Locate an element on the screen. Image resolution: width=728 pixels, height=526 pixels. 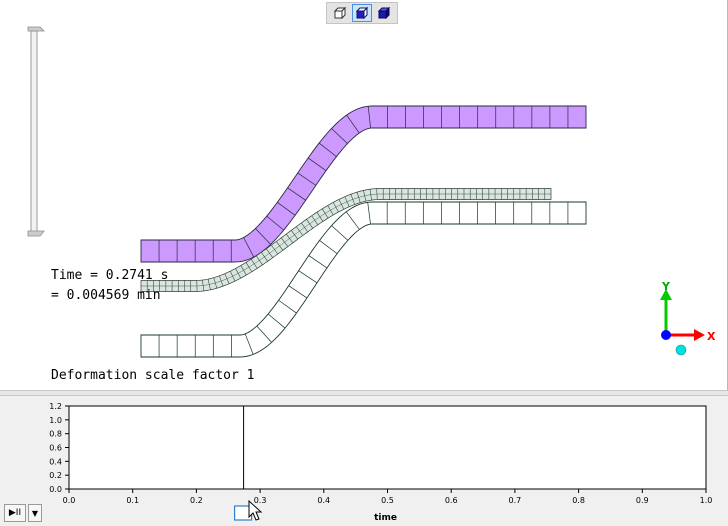
legend-bar is located at coordinates (36, 131).